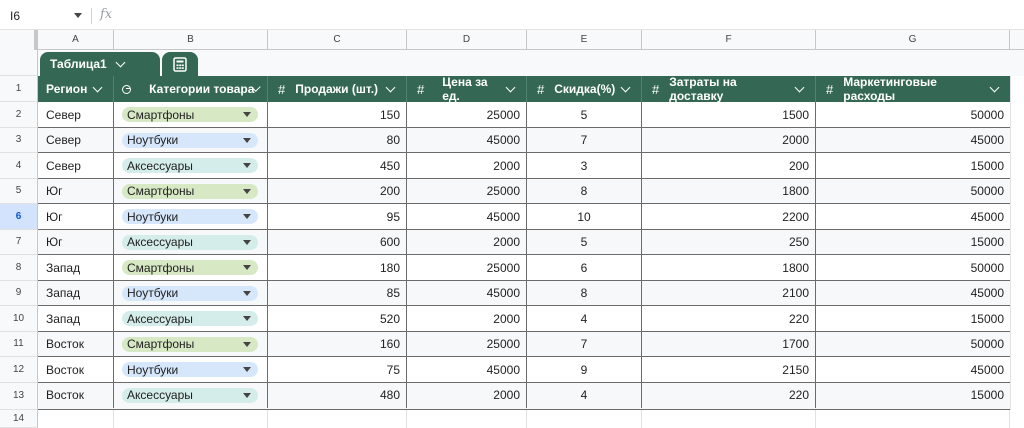  What do you see at coordinates (584, 344) in the screenshot?
I see `cell-discount: 7` at bounding box center [584, 344].